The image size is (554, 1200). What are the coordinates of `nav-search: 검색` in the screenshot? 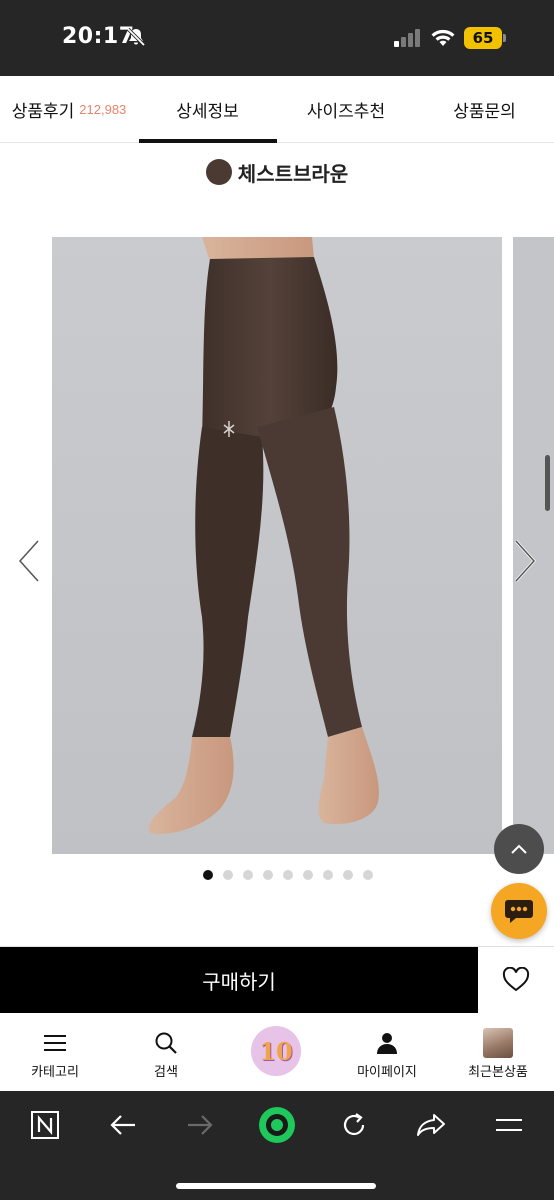 It's located at (166, 1052).